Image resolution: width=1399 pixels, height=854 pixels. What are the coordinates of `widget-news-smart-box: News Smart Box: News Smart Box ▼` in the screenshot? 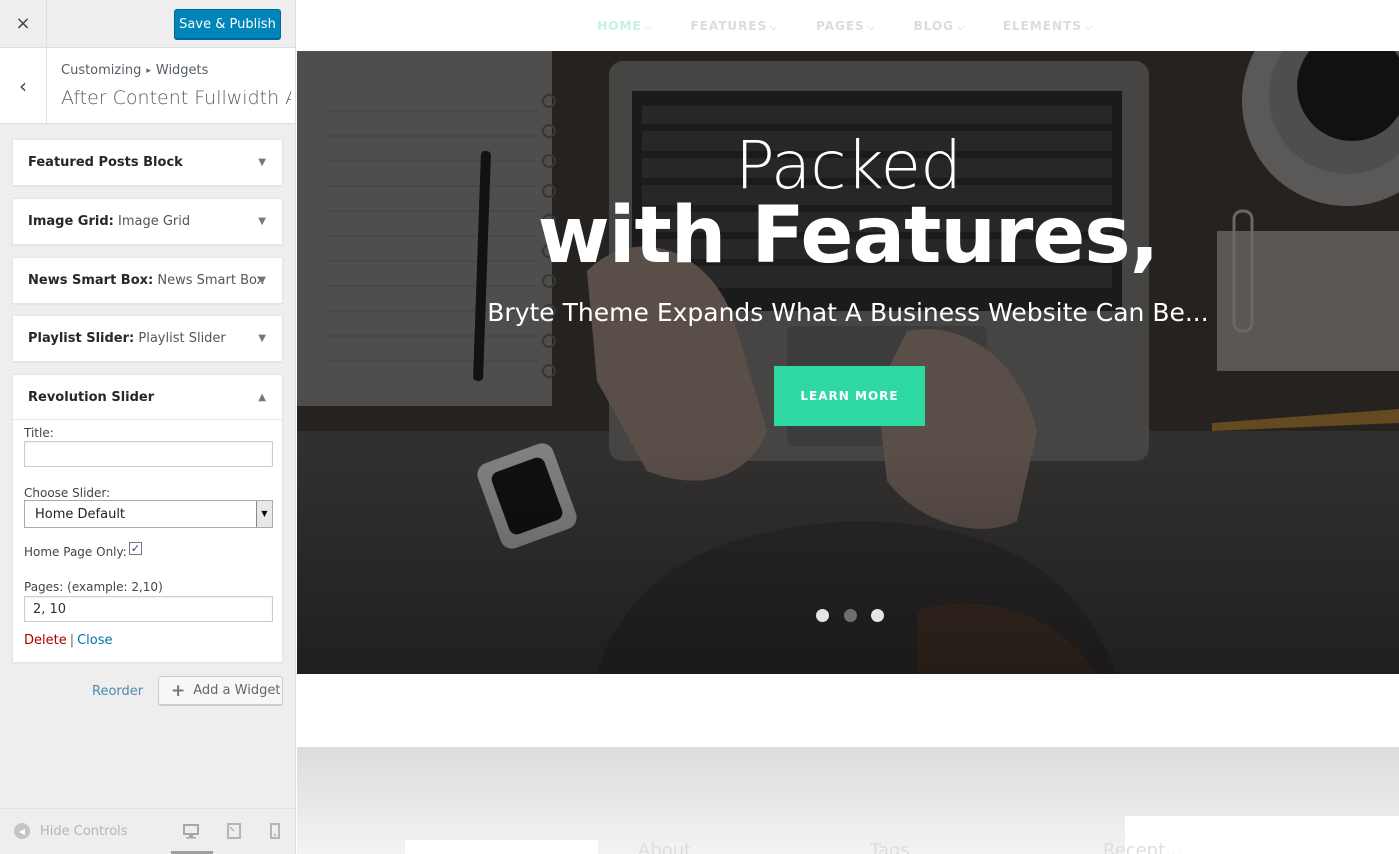 It's located at (147, 280).